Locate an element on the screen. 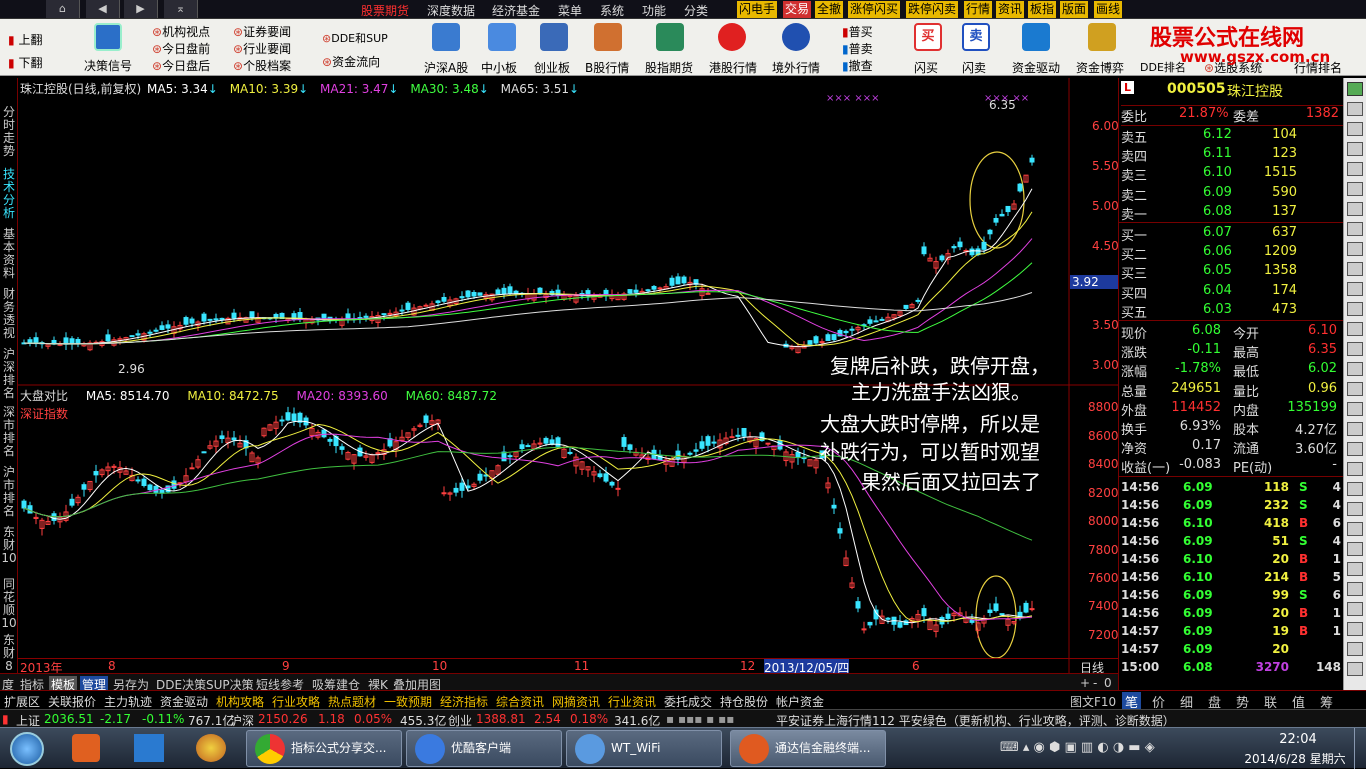  tab-quotes: 行情 is located at coordinates (978, 9).